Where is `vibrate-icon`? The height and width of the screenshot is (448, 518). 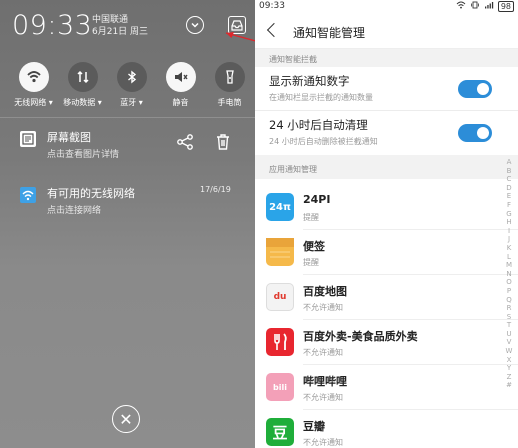
vibrate-icon is located at coordinates (475, 6).